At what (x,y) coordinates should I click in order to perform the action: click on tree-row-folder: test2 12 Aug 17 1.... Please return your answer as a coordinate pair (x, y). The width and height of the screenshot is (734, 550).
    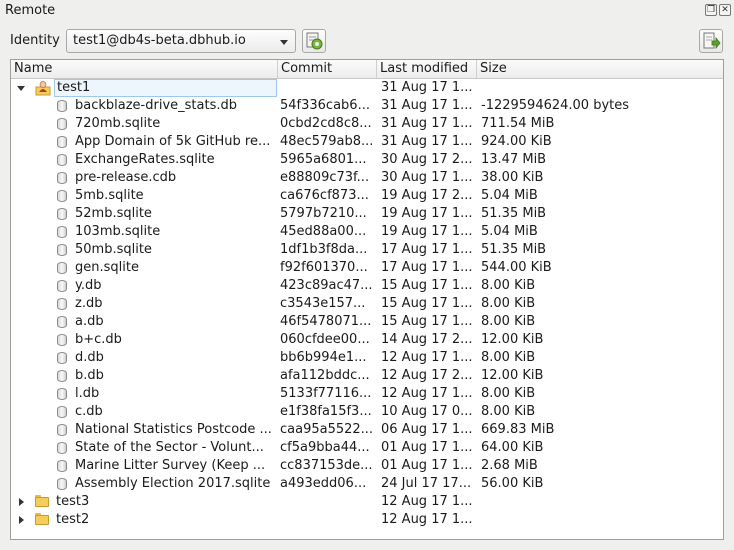
    Looking at the image, I should click on (367, 520).